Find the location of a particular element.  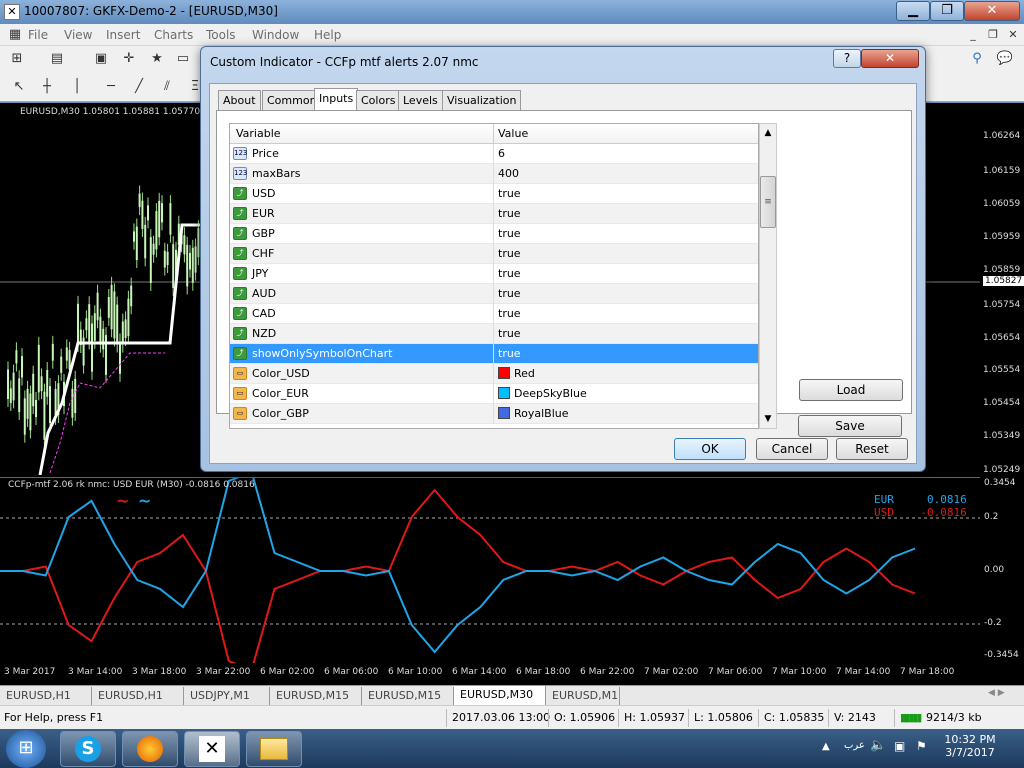

tab-scroll-icon: ◀ ▶ is located at coordinates (996, 693).